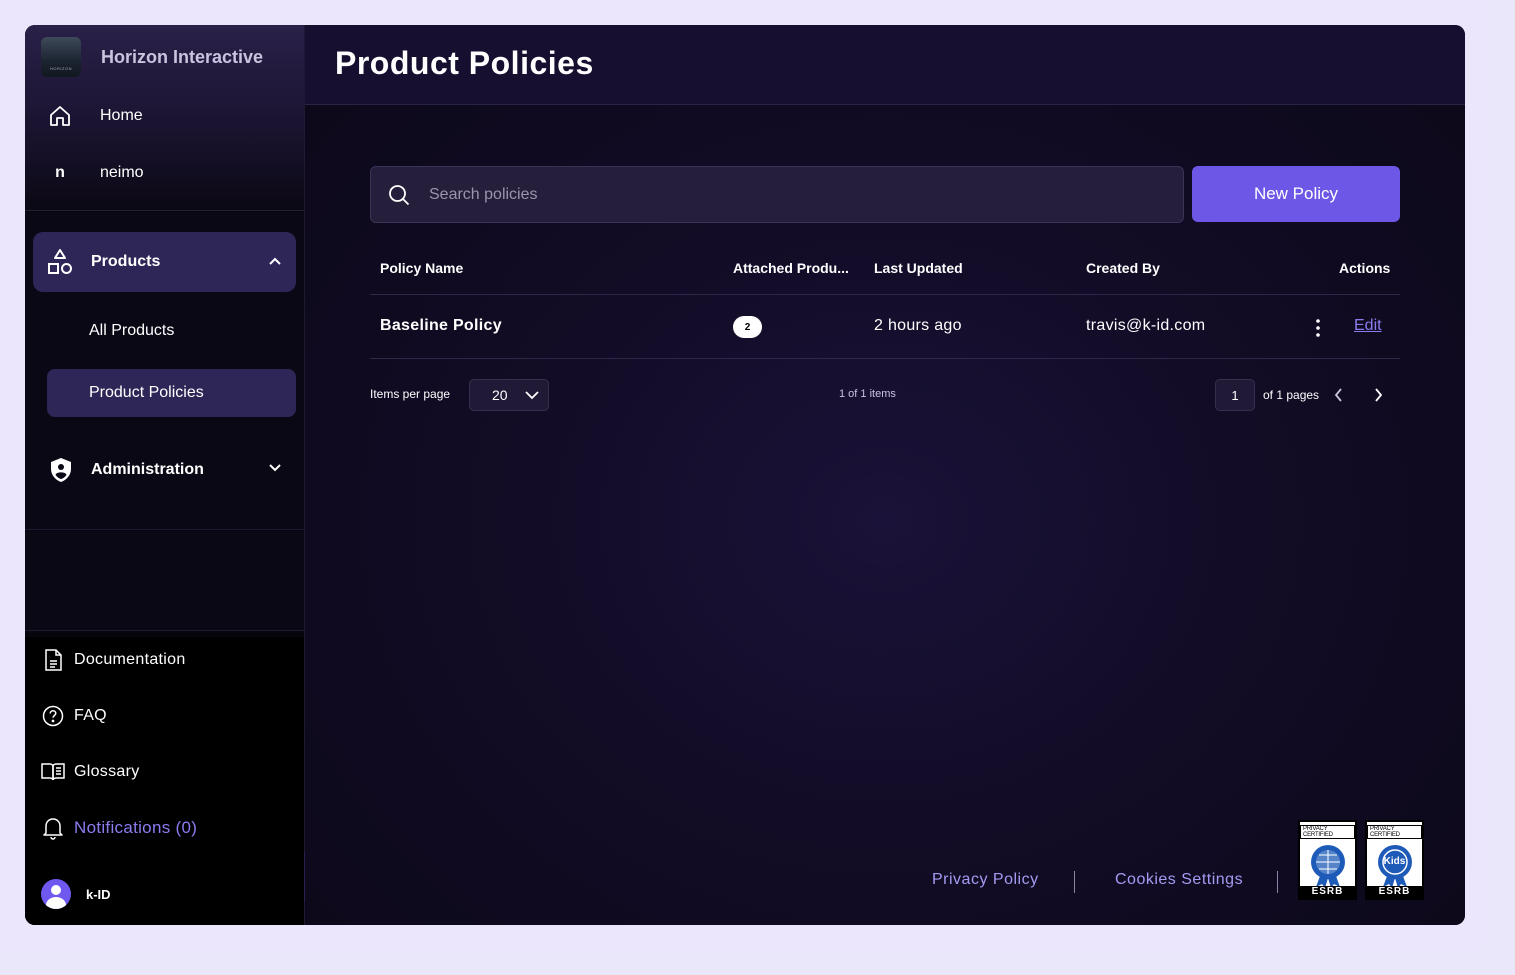 The image size is (1515, 975). Describe the element at coordinates (60, 172) in the screenshot. I see `neimo-initial: n` at that location.